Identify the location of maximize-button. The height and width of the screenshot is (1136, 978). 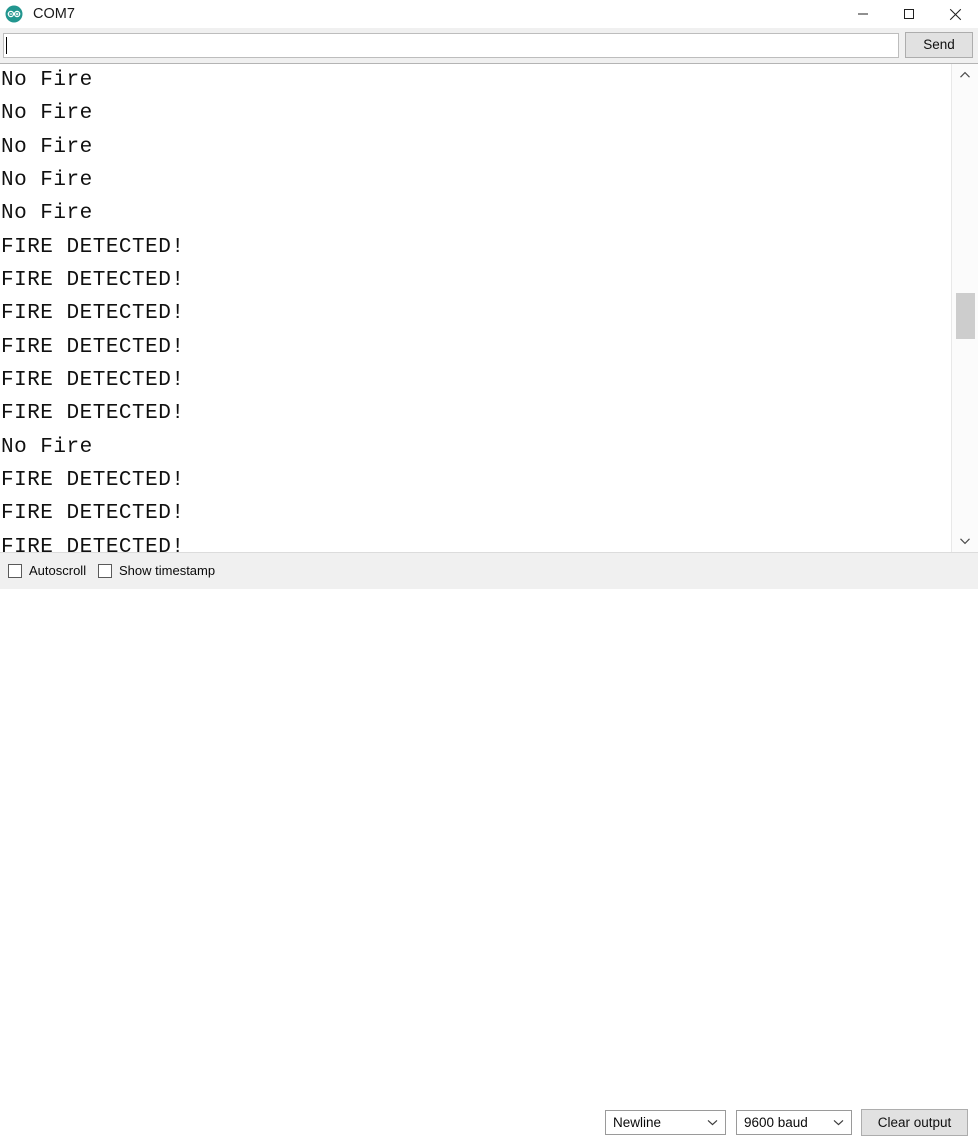
(909, 14).